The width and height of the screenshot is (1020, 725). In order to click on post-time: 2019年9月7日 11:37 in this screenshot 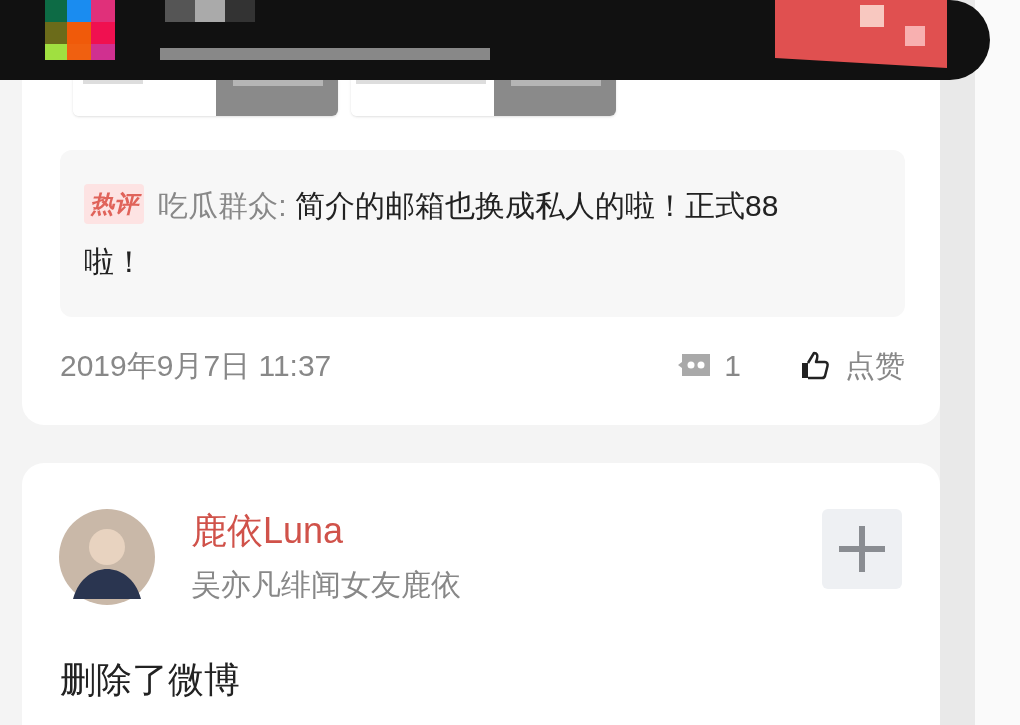, I will do `click(196, 365)`.